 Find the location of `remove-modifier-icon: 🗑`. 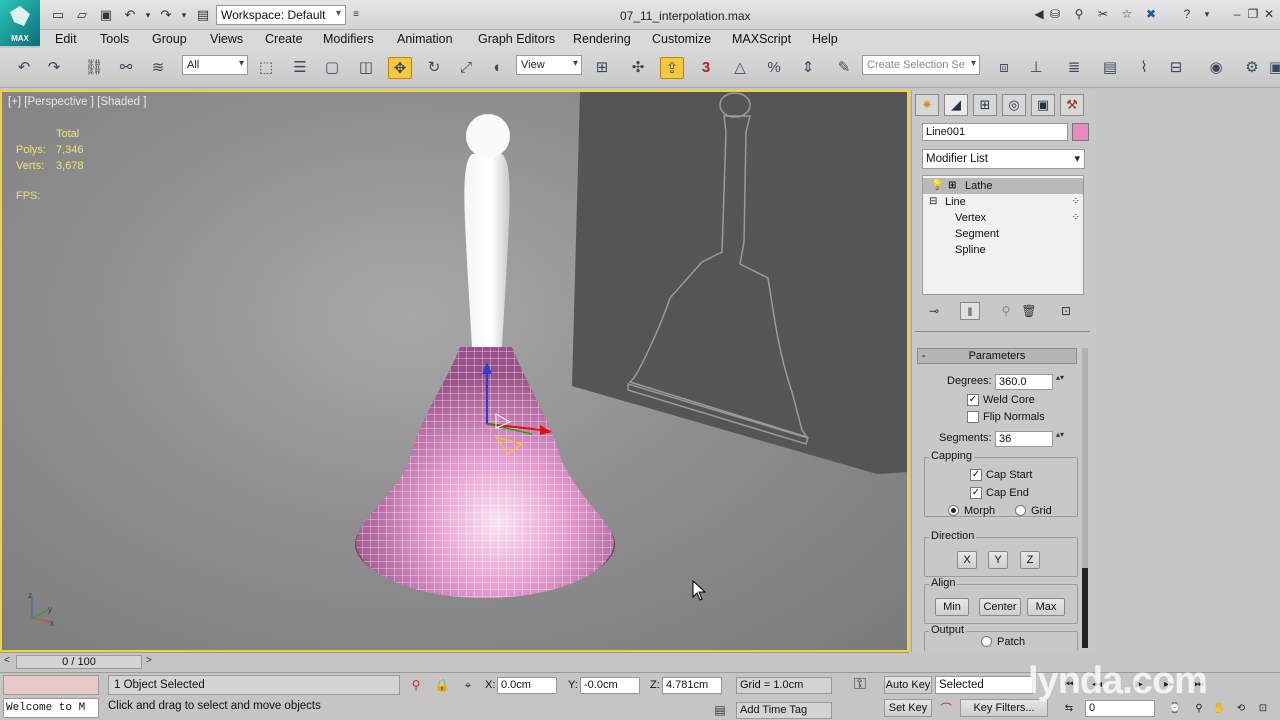

remove-modifier-icon: 🗑 is located at coordinates (1029, 311).